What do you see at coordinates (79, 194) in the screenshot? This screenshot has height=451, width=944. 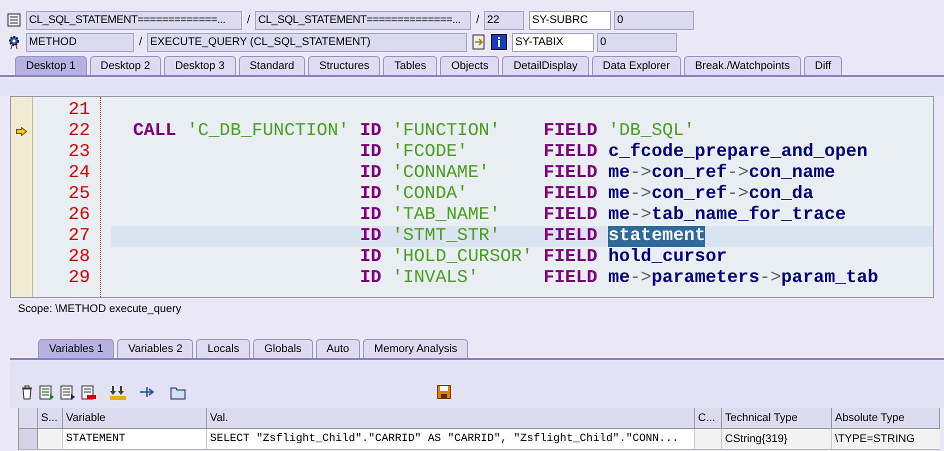 I see `line-number: 25` at bounding box center [79, 194].